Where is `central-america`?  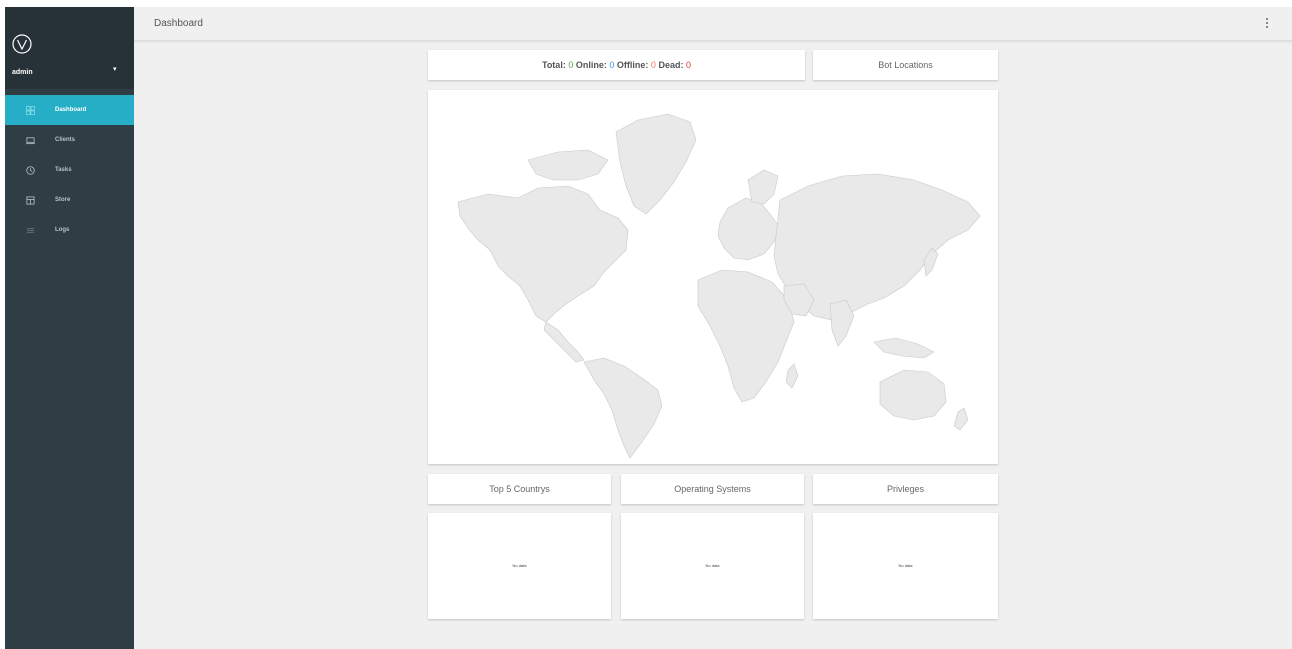
central-america is located at coordinates (564, 342).